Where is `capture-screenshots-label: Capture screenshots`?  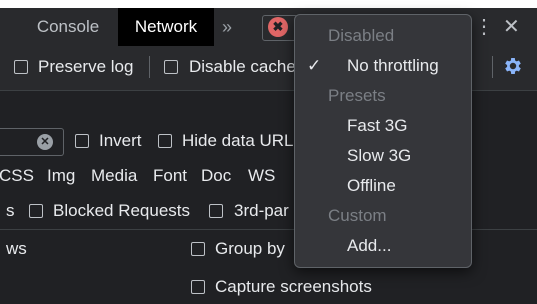
capture-screenshots-label: Capture screenshots is located at coordinates (293, 286).